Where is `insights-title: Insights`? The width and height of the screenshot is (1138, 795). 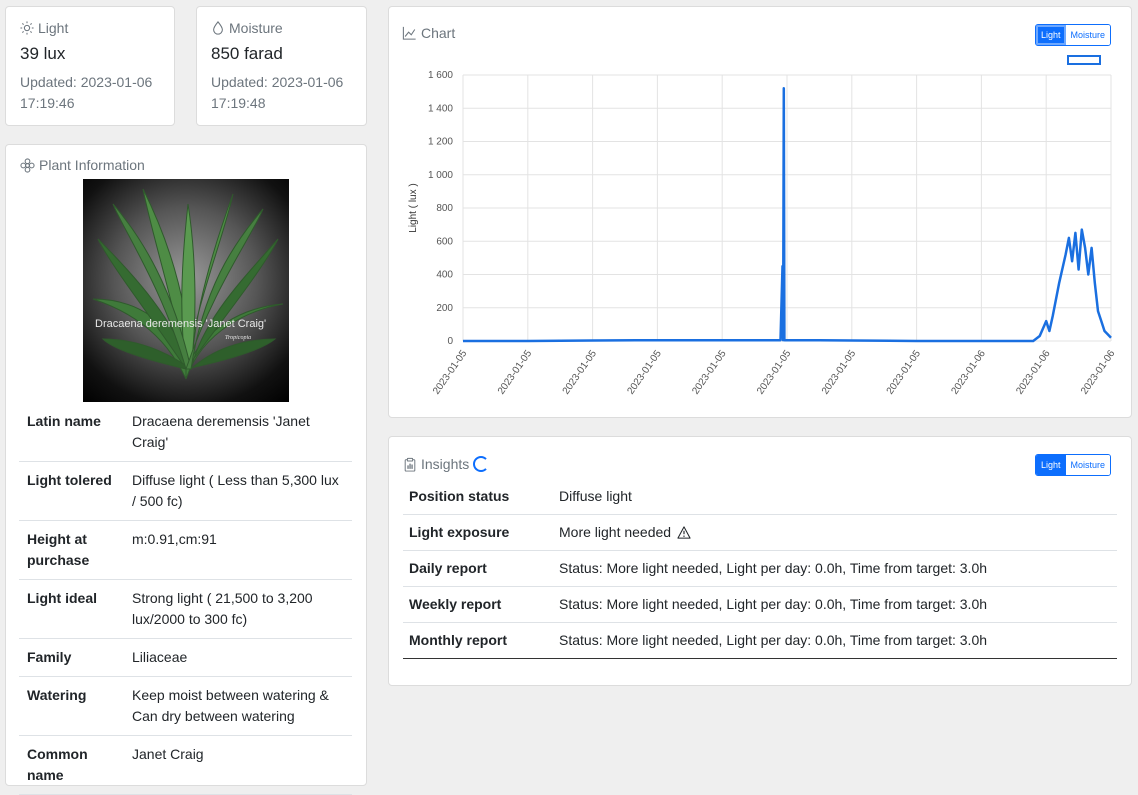 insights-title: Insights is located at coordinates (445, 464).